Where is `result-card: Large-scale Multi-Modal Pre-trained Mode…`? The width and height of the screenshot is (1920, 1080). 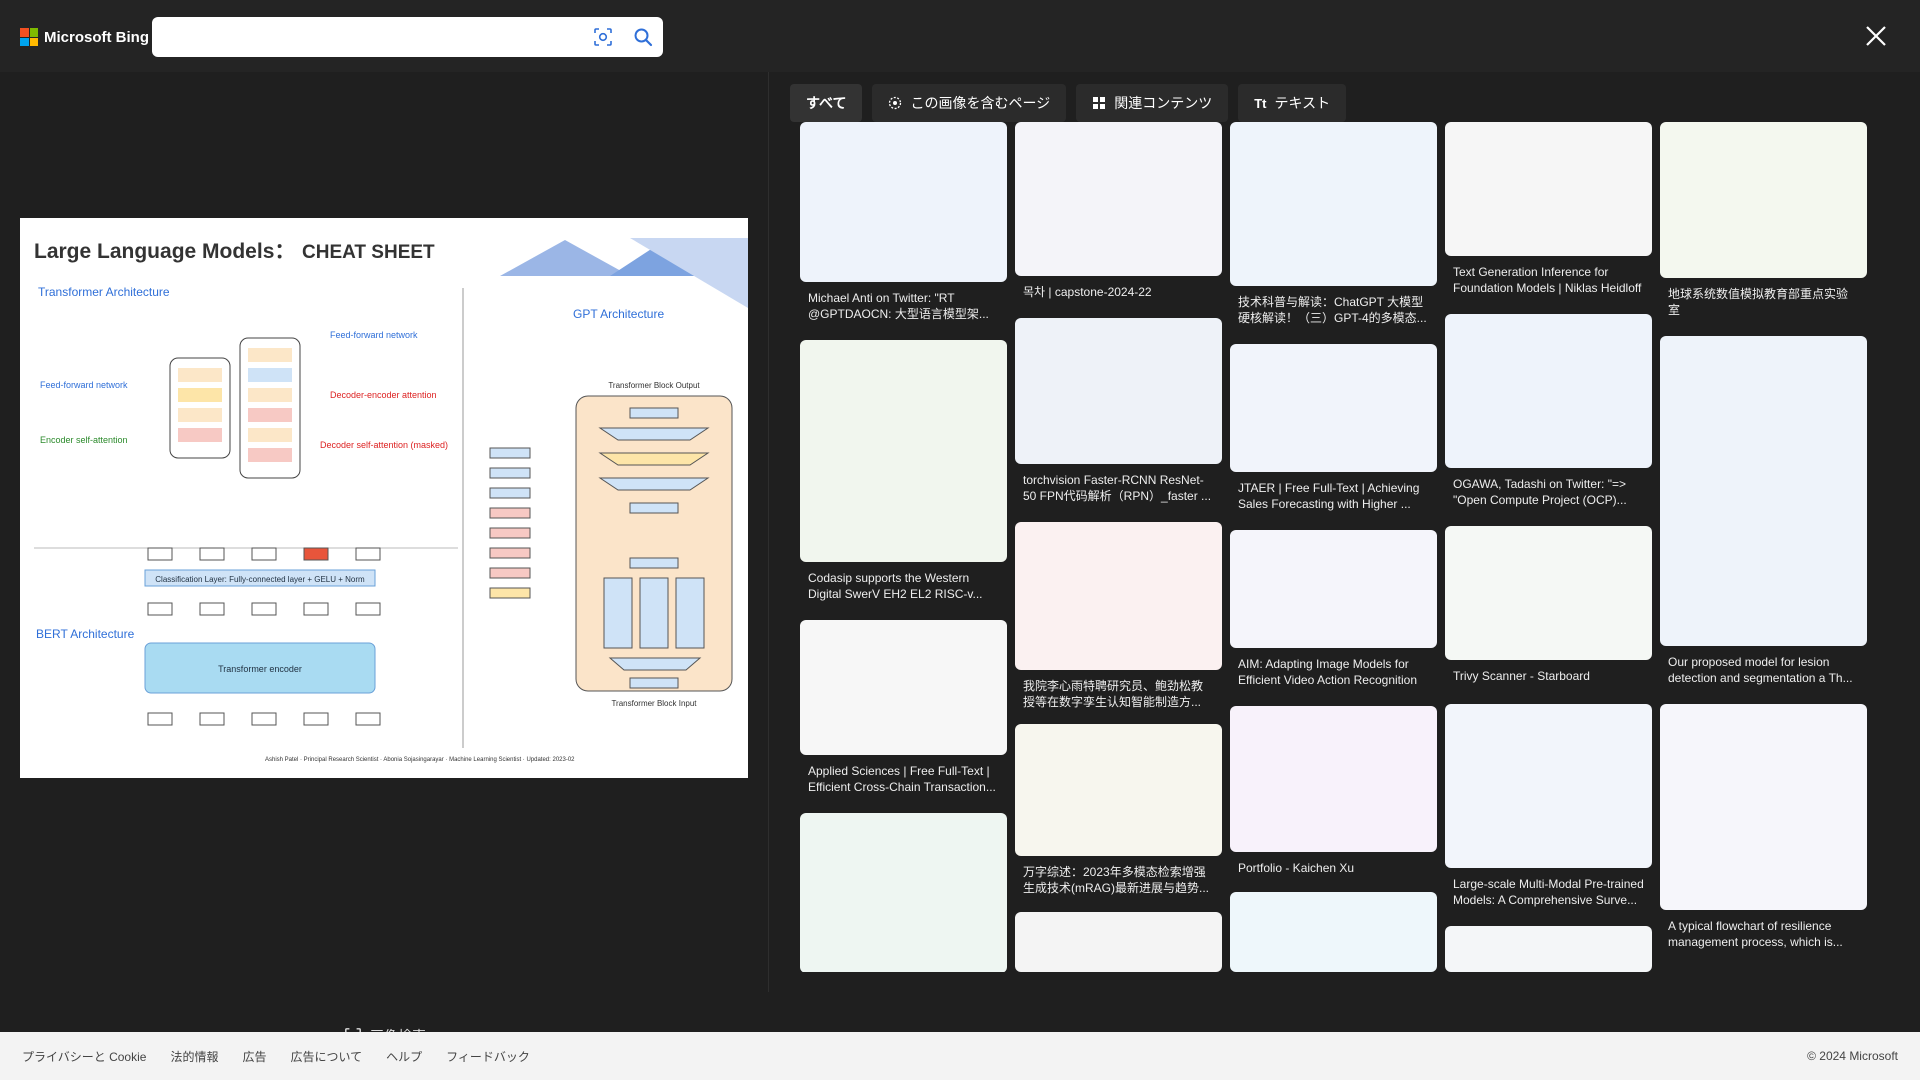 result-card: Large-scale Multi-Modal Pre-trained Mode… is located at coordinates (1548, 806).